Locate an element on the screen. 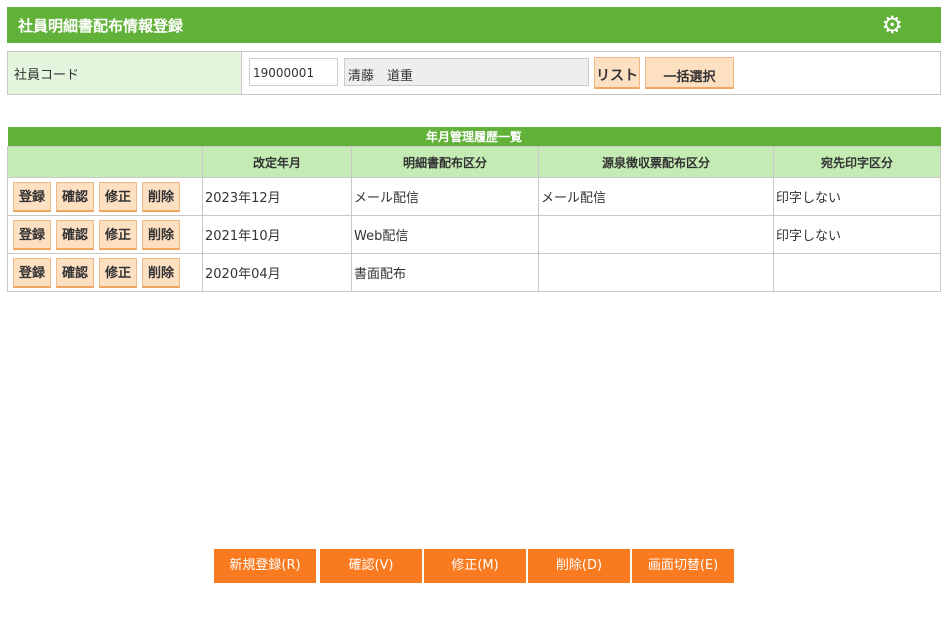 The height and width of the screenshot is (631, 946). table-row: 登録 確認 修正 削除 2023年12月 メール配信 メール配信 印字しない is located at coordinates (474, 196).